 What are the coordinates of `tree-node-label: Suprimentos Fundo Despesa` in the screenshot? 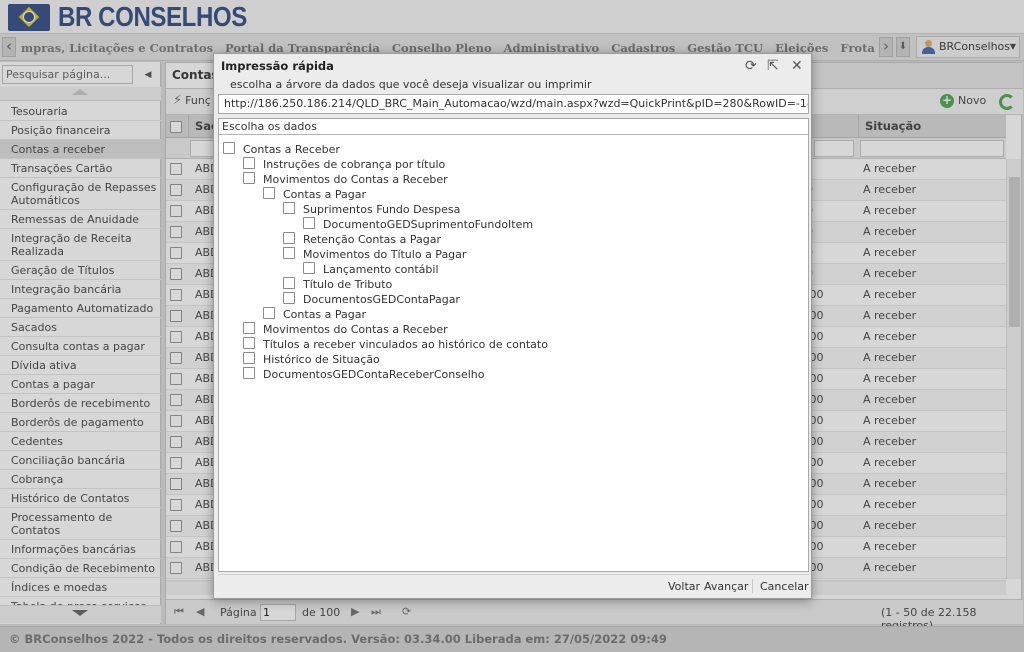 It's located at (382, 209).